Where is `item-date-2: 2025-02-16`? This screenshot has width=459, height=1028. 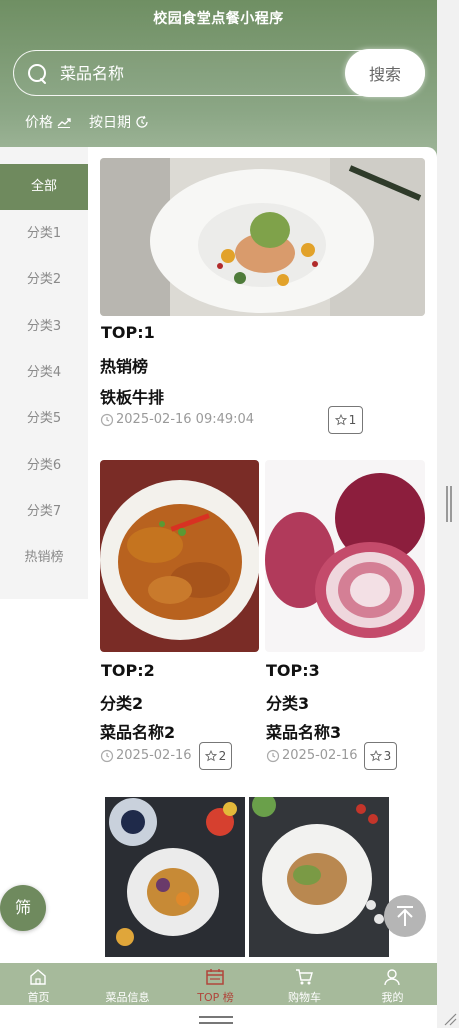
item-date-2: 2025-02-16 is located at coordinates (146, 755).